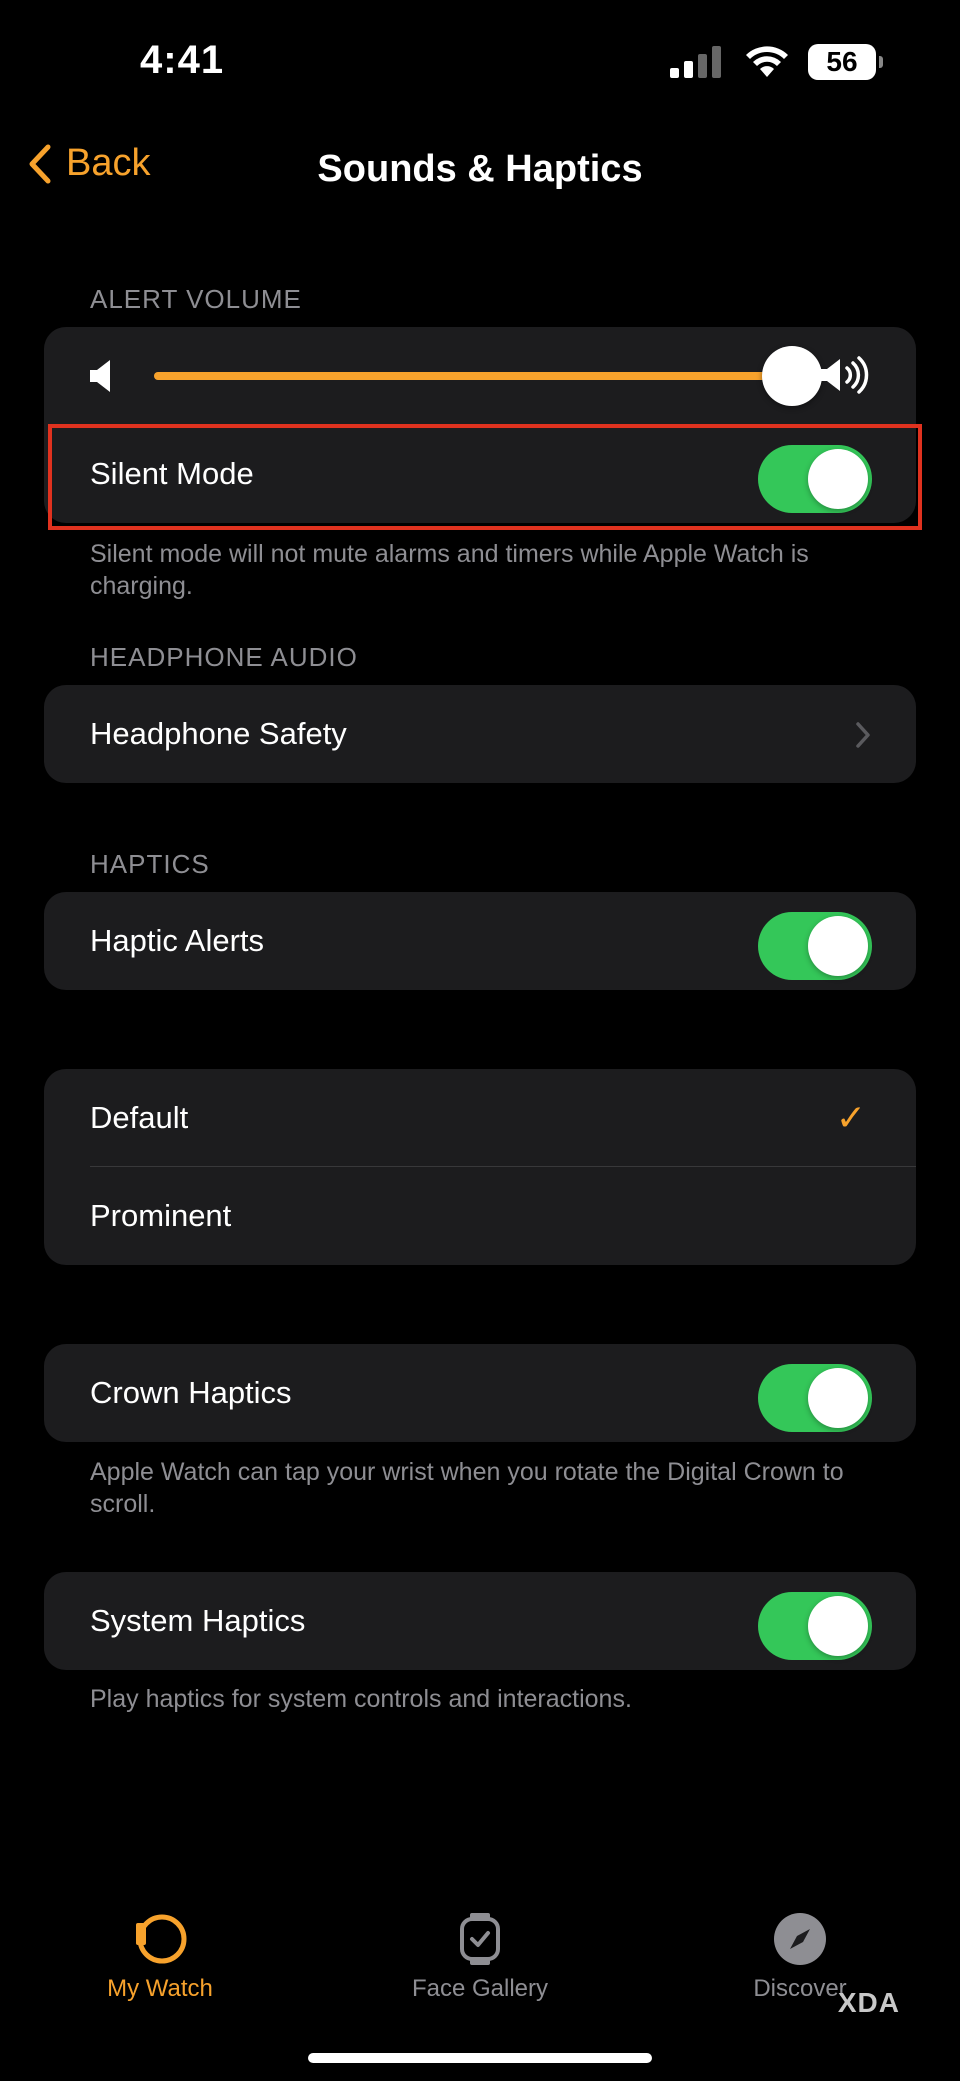 This screenshot has width=960, height=2081. I want to click on crown-haptics-row: Crown Haptics, so click(480, 1393).